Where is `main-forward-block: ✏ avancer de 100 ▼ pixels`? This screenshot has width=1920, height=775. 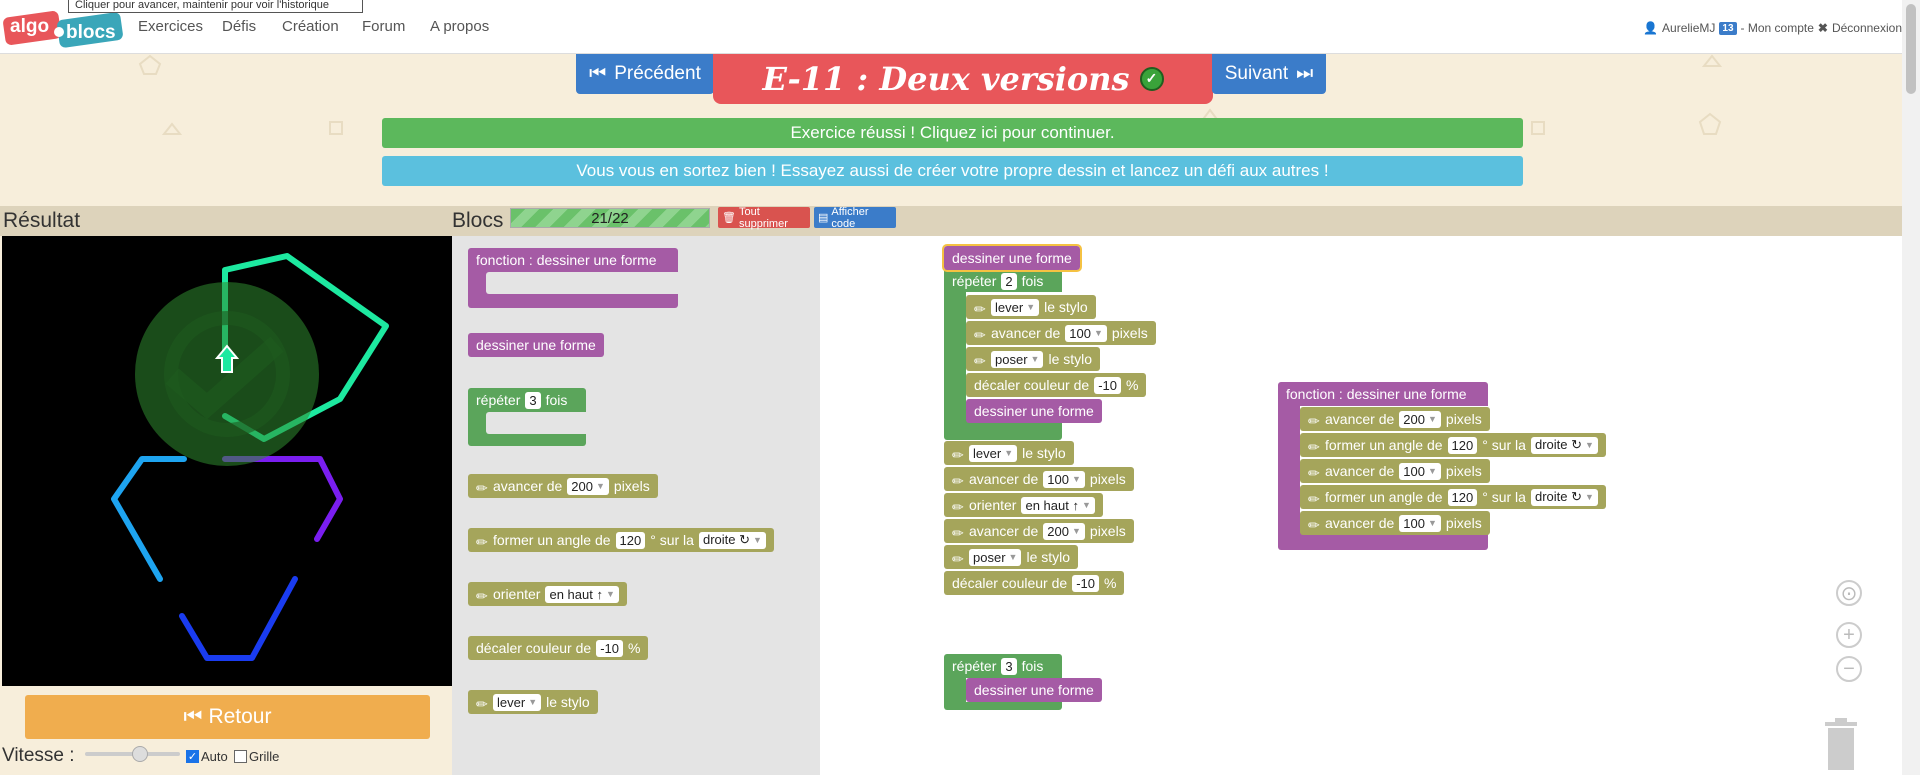 main-forward-block: ✏ avancer de 100 ▼ pixels is located at coordinates (1061, 333).